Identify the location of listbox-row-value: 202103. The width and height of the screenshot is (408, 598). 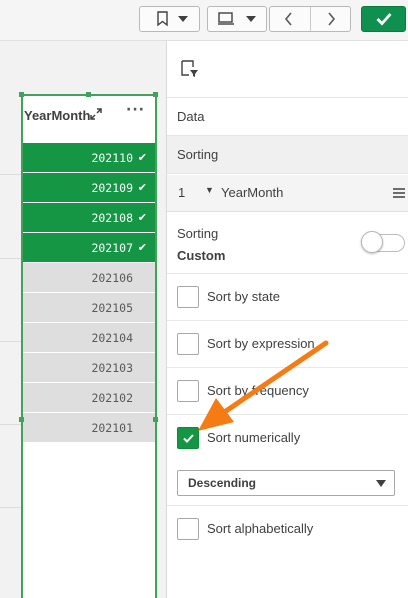
(112, 368).